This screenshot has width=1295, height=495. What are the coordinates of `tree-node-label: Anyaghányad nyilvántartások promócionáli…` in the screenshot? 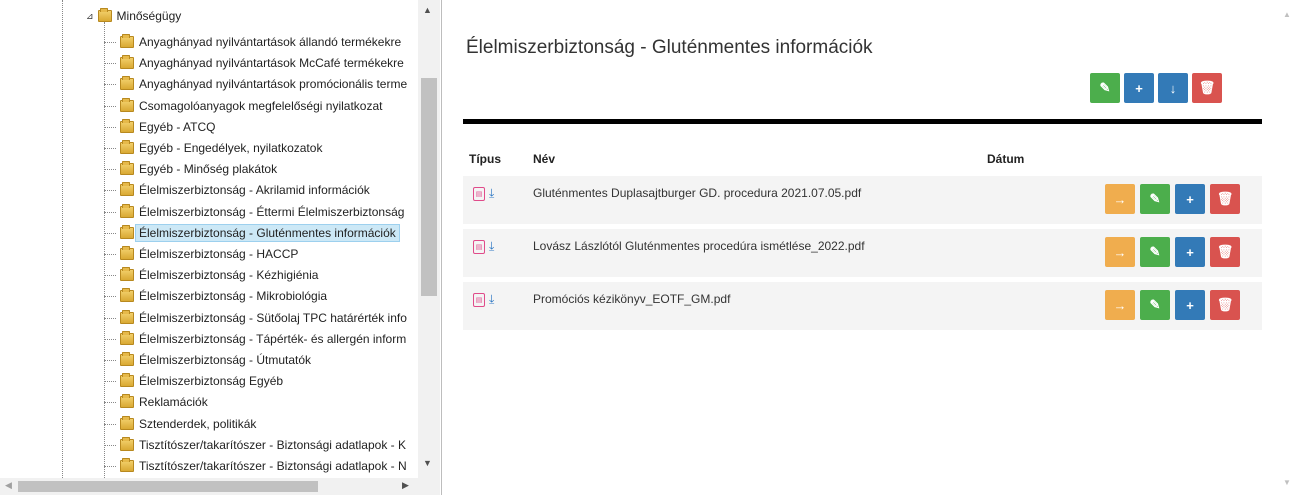 It's located at (273, 84).